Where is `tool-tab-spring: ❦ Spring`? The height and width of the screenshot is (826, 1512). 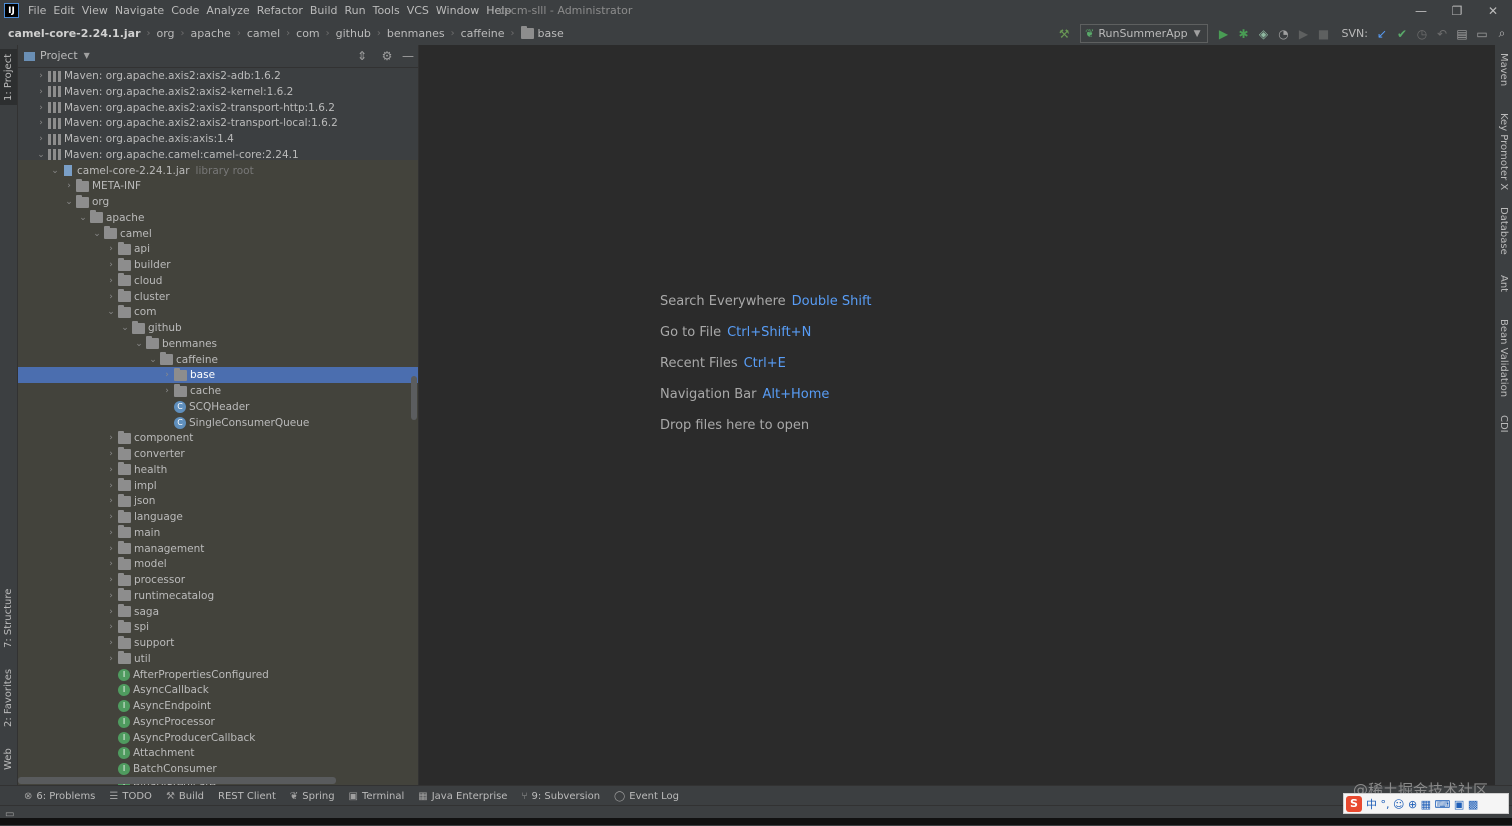 tool-tab-spring: ❦ Spring is located at coordinates (312, 796).